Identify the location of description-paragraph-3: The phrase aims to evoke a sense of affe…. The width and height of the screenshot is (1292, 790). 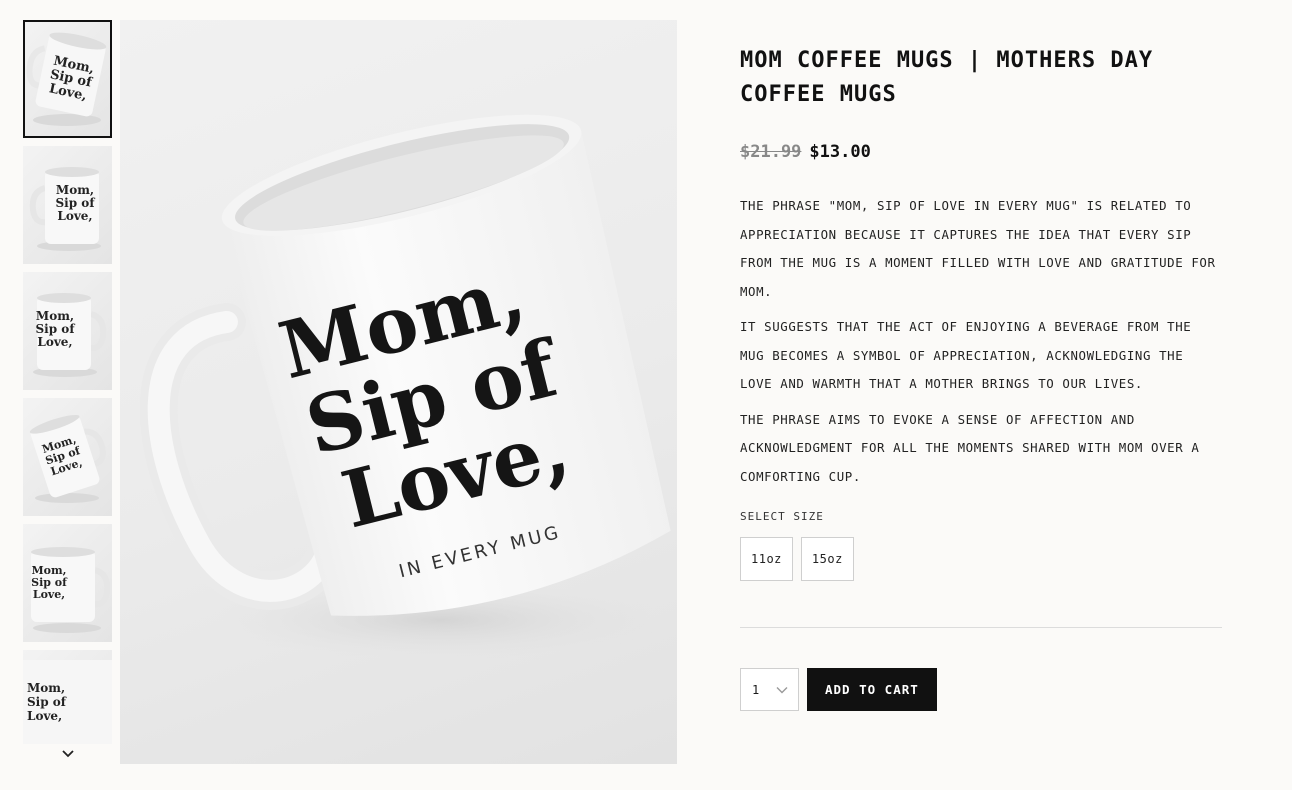
(970, 447).